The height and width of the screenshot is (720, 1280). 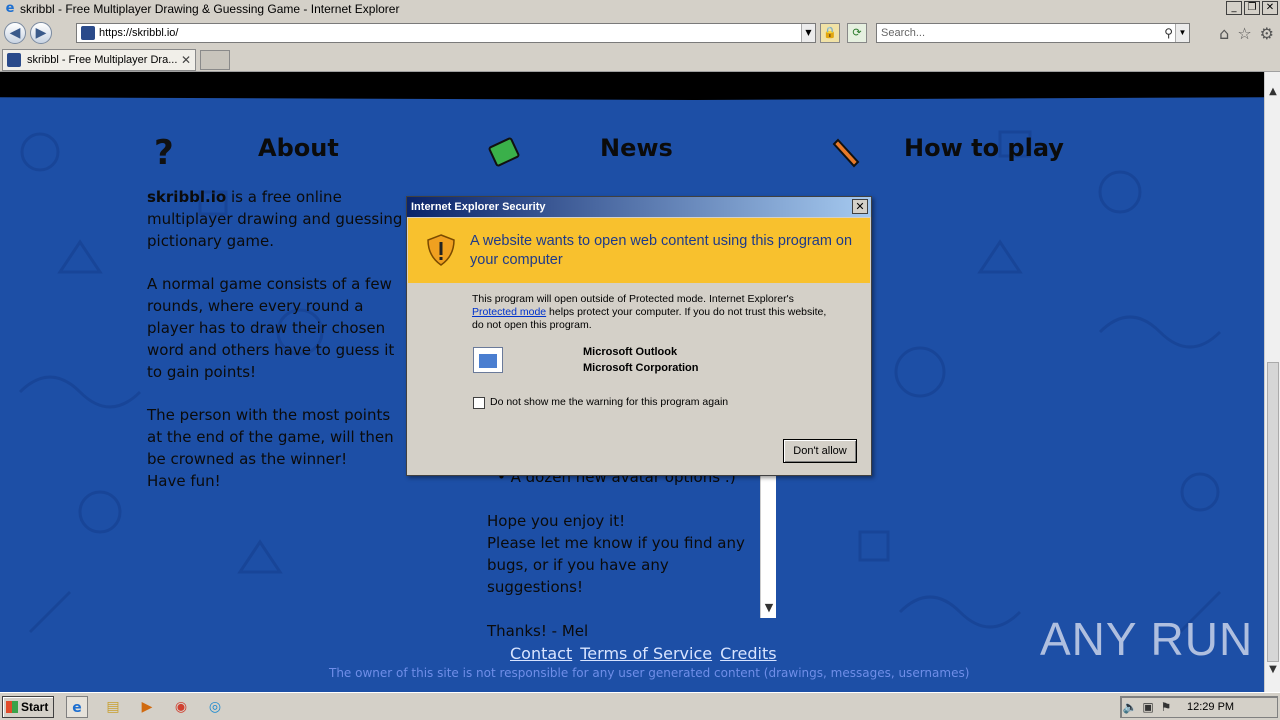 What do you see at coordinates (186, 60) in the screenshot?
I see `tab-close-icon: ✕` at bounding box center [186, 60].